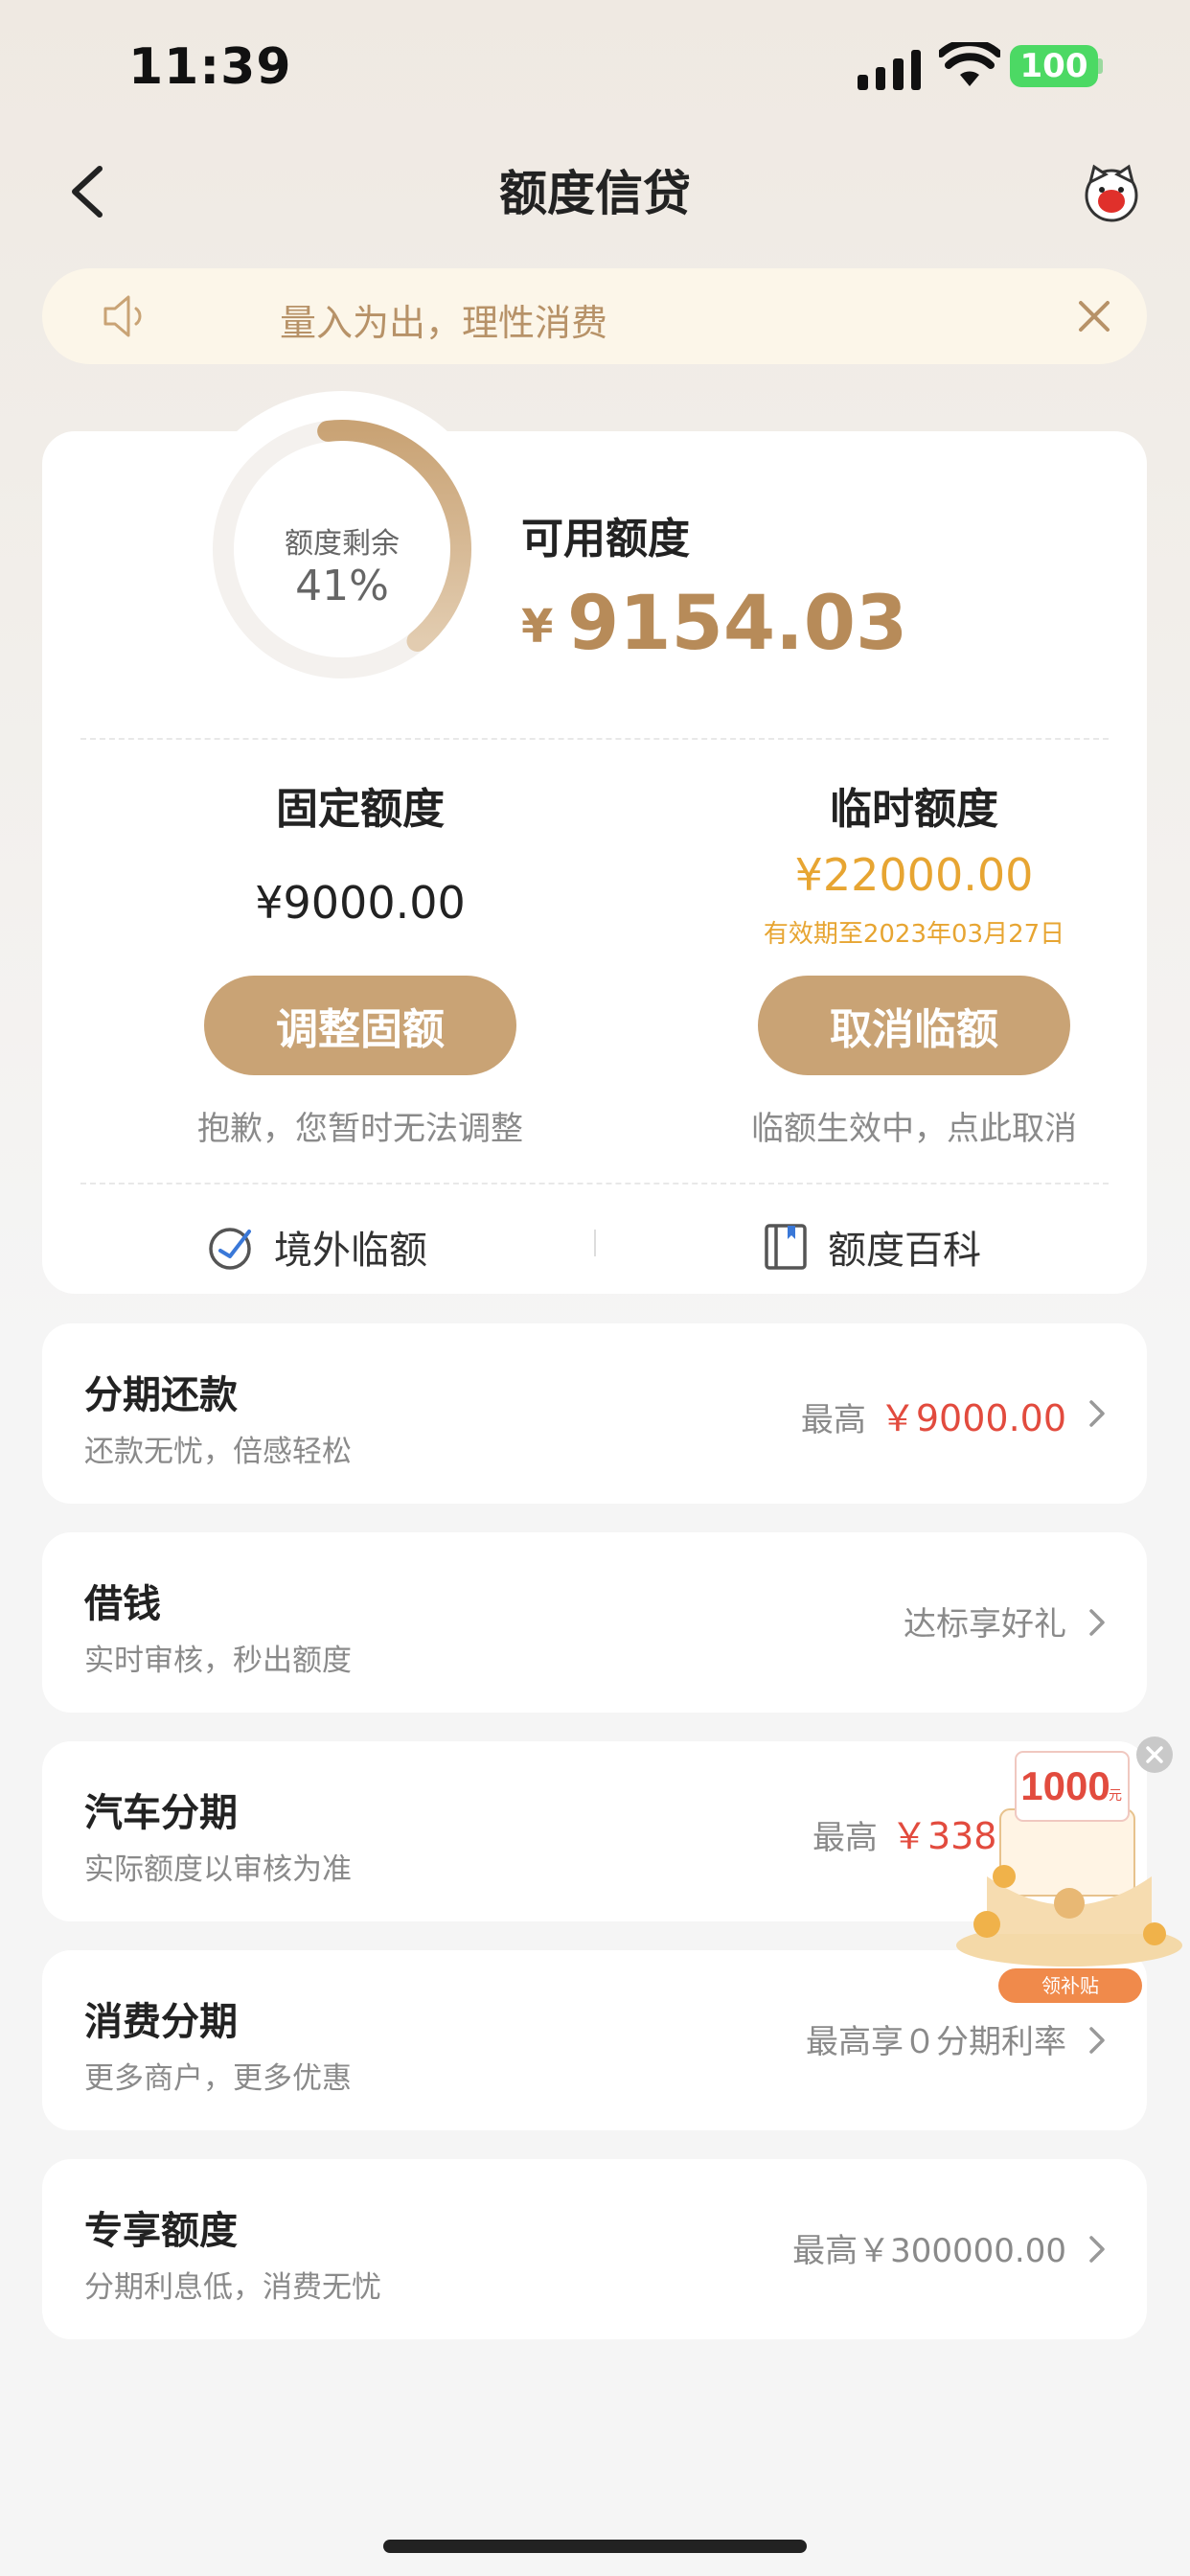  Describe the element at coordinates (360, 809) in the screenshot. I see `fixed-limit-title: 固定额度` at that location.